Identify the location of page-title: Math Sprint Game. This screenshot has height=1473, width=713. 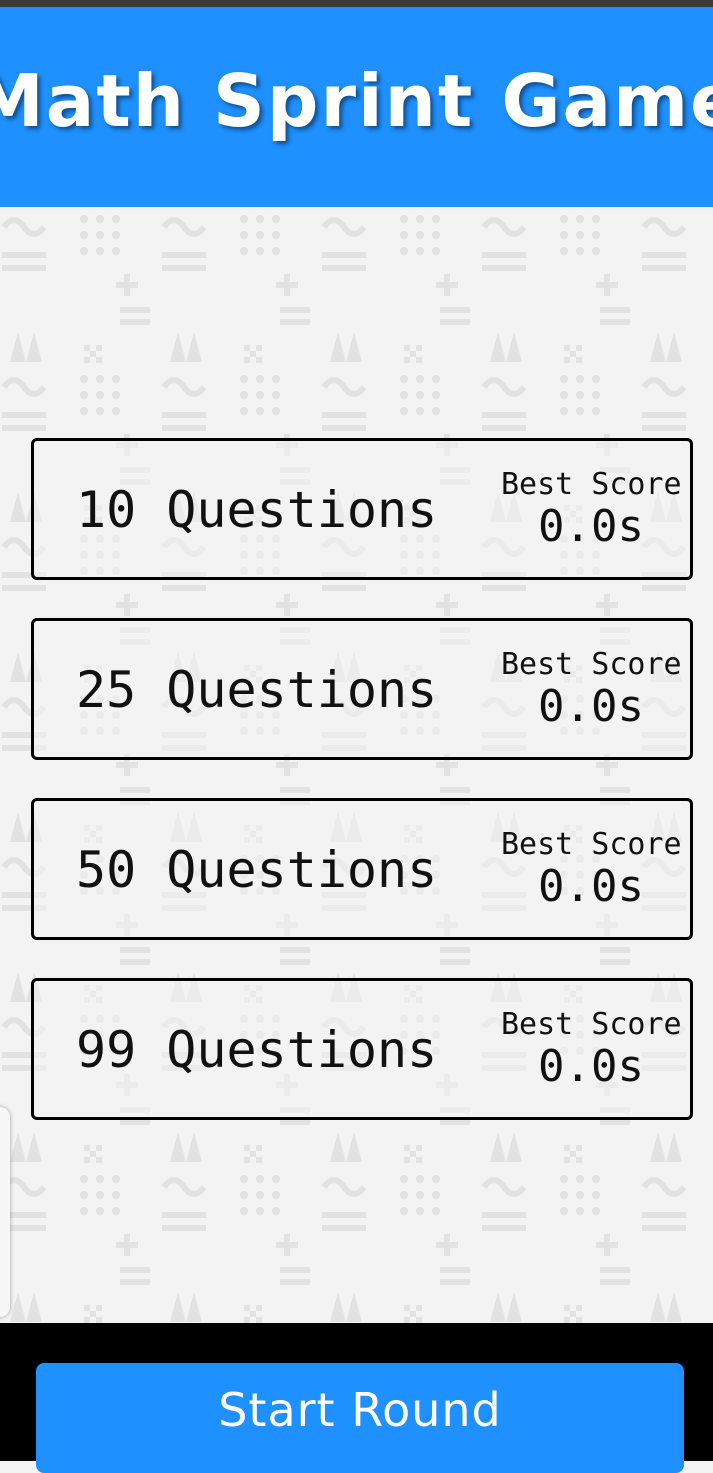
(356, 101).